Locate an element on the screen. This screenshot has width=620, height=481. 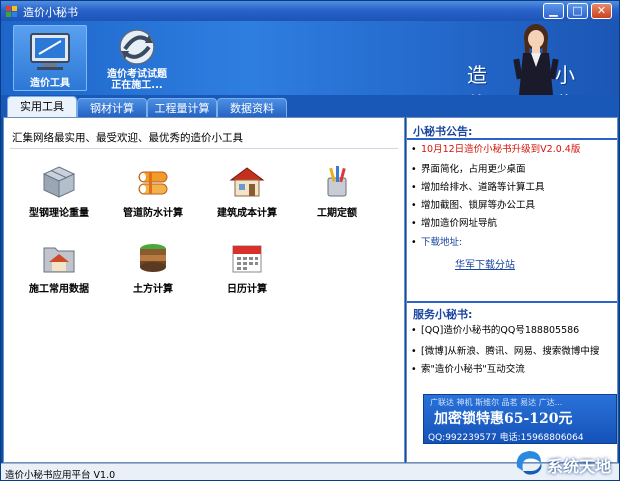
service-item-weibo: [微博]从新浪、腾讯、网易、搜索微博中搜 is located at coordinates (505, 352).